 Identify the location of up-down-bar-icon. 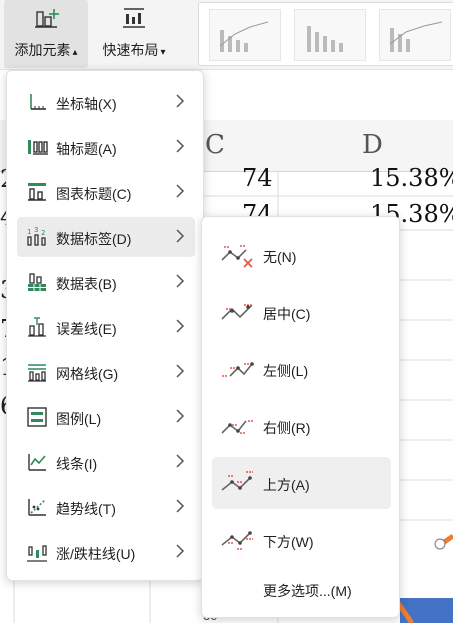
(37, 553).